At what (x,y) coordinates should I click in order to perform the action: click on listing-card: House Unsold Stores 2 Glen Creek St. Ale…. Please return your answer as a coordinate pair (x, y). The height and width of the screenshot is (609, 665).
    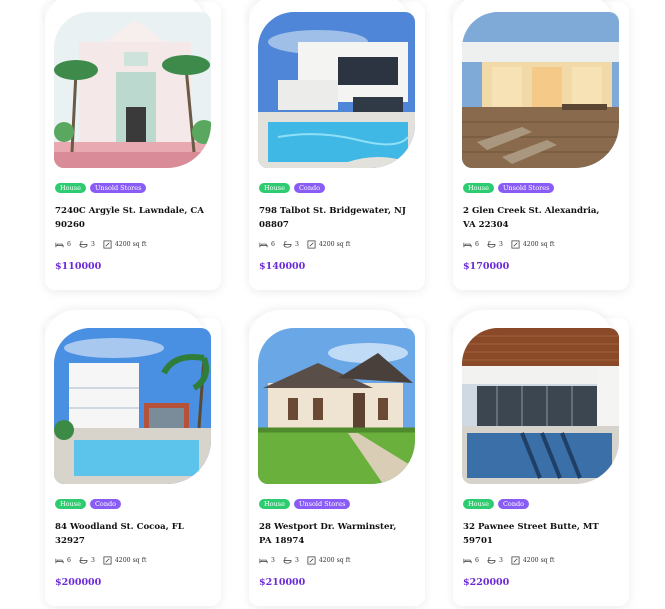
    Looking at the image, I should click on (541, 145).